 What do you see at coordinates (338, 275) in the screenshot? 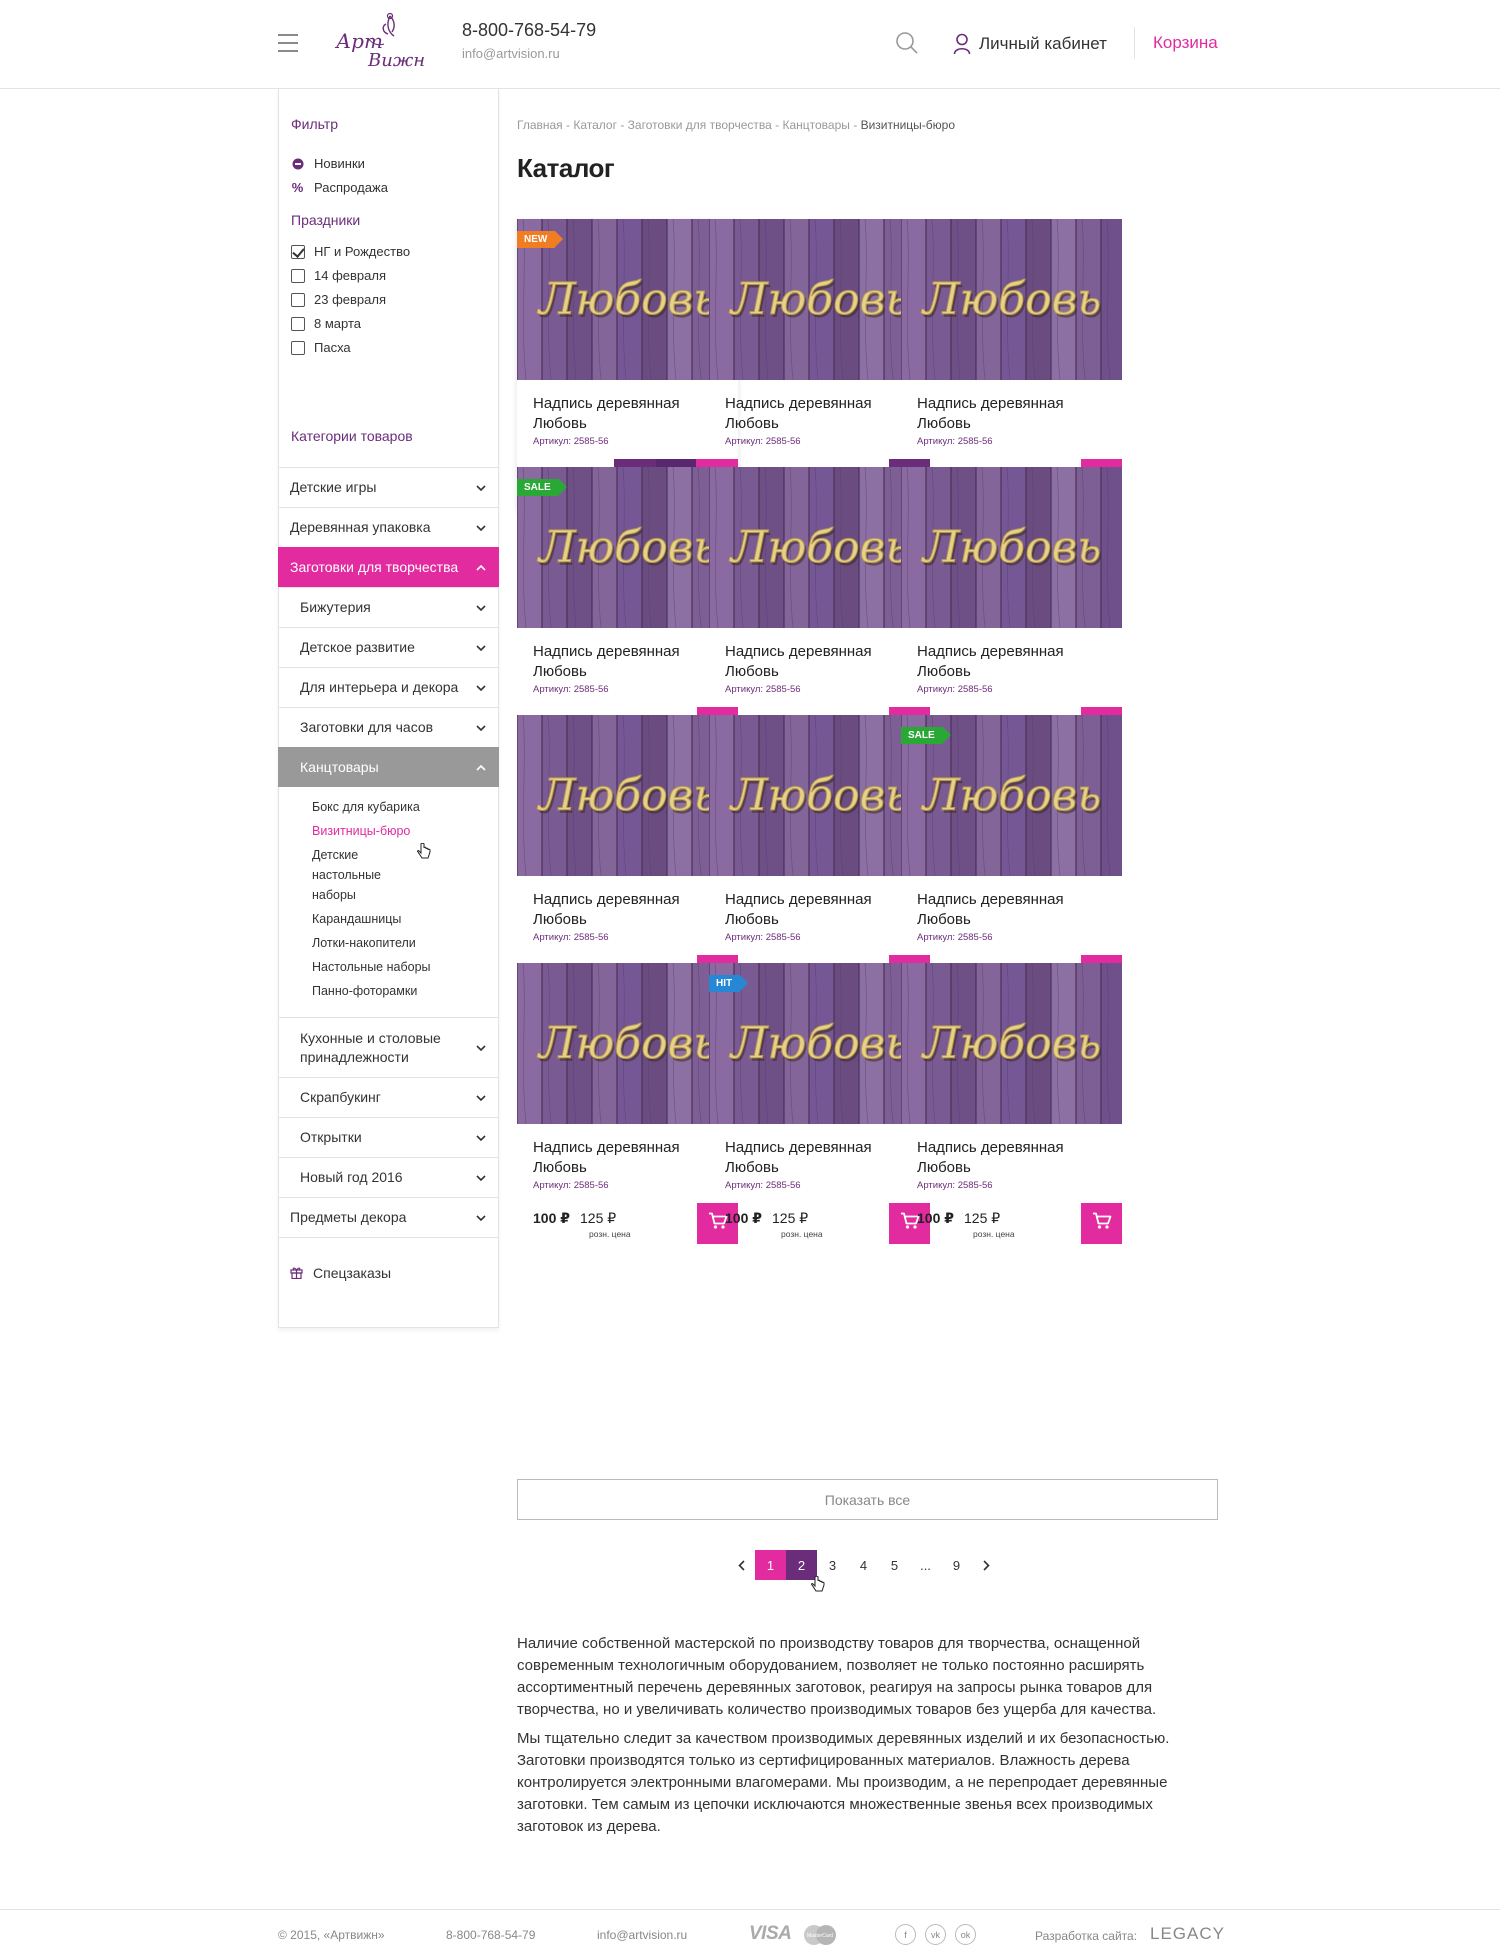
I see `holiday-checkbox-feb14: 14 февраля` at bounding box center [338, 275].